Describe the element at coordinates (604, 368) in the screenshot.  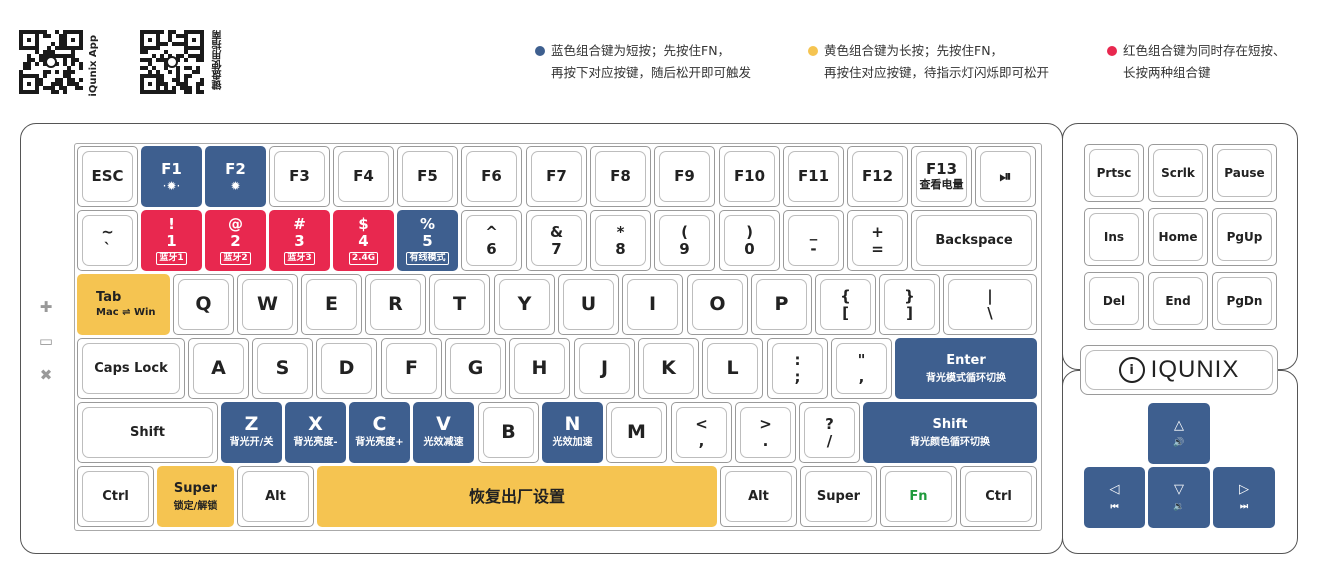
I see `key-j: J` at that location.